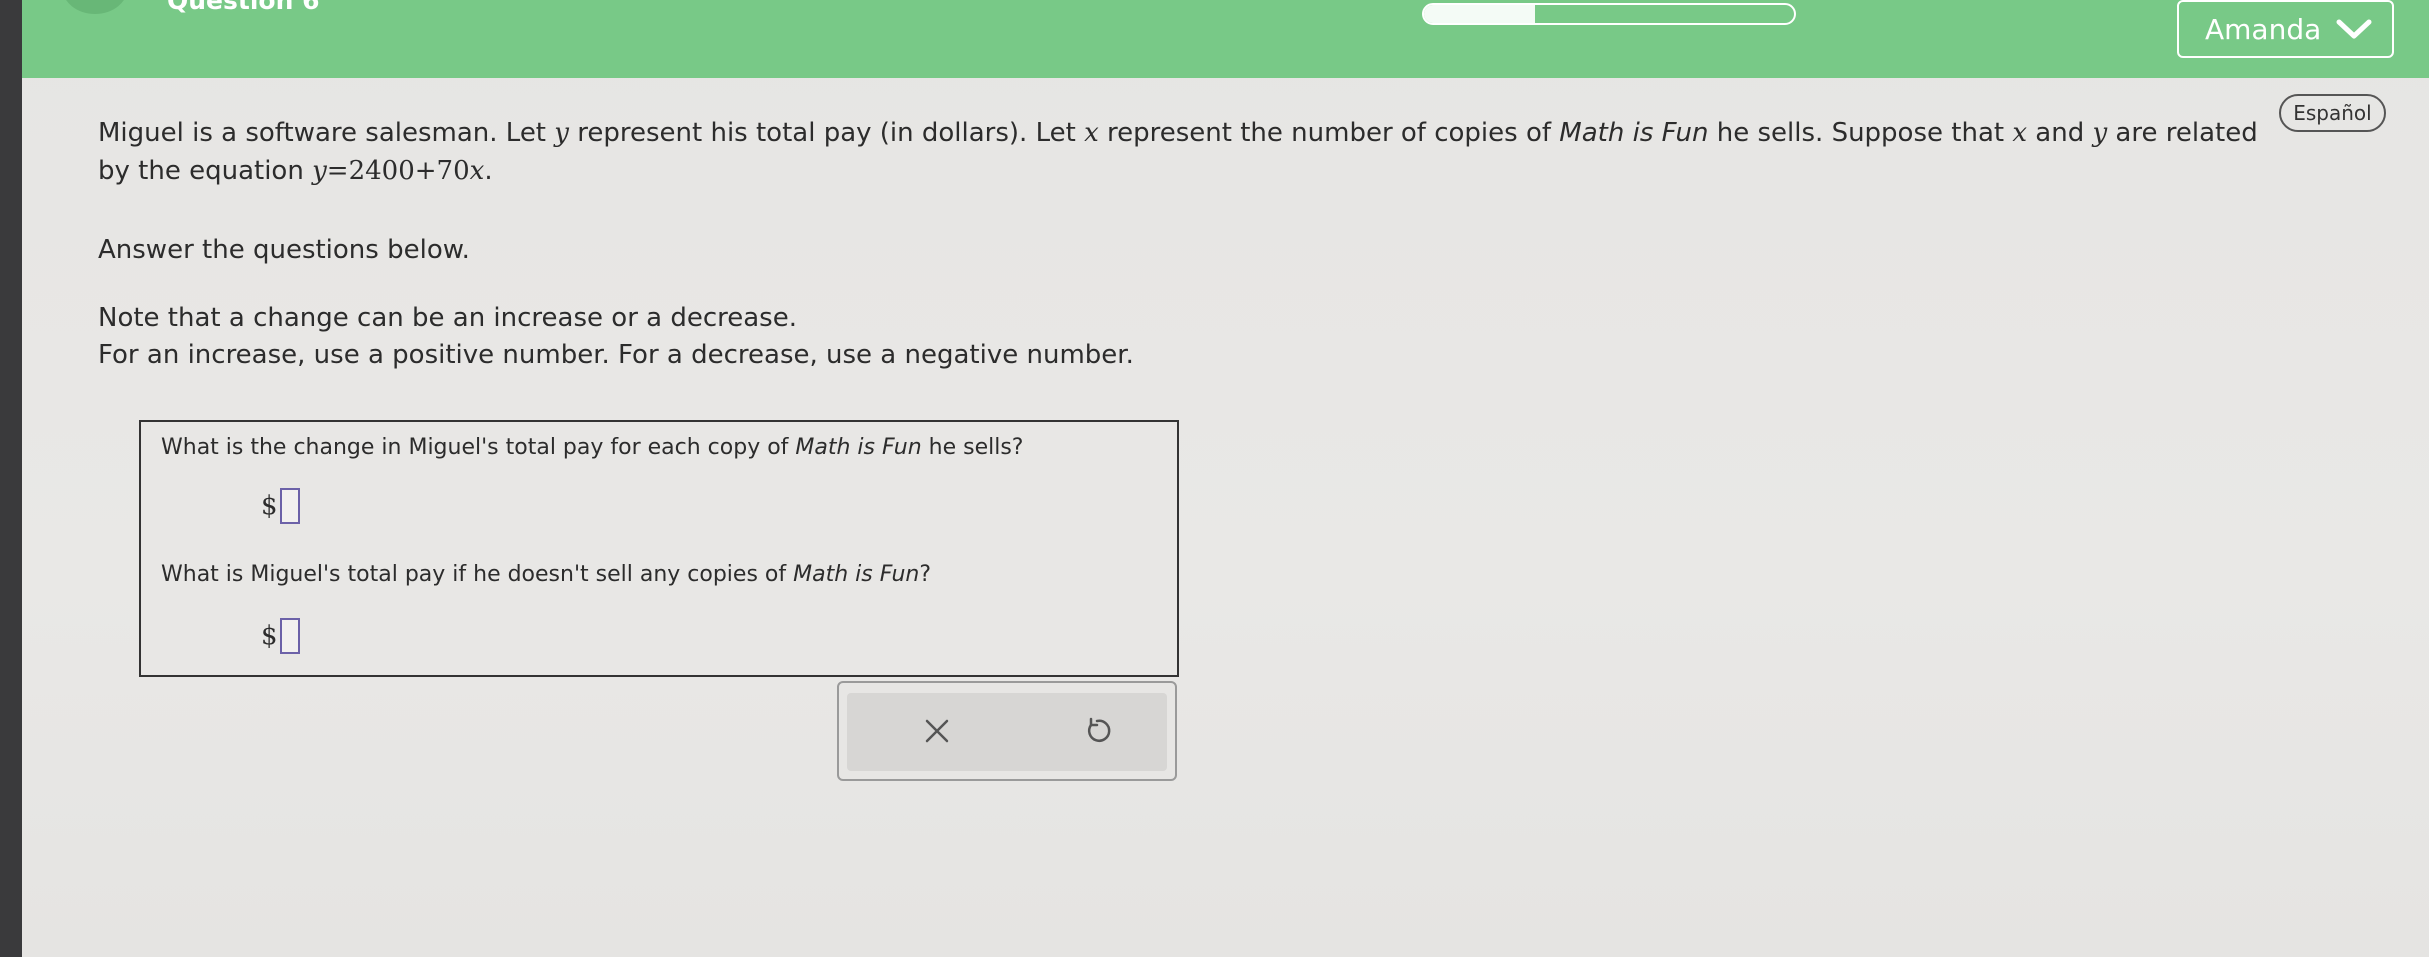 The height and width of the screenshot is (957, 2429). I want to click on actions-inner, so click(1007, 732).